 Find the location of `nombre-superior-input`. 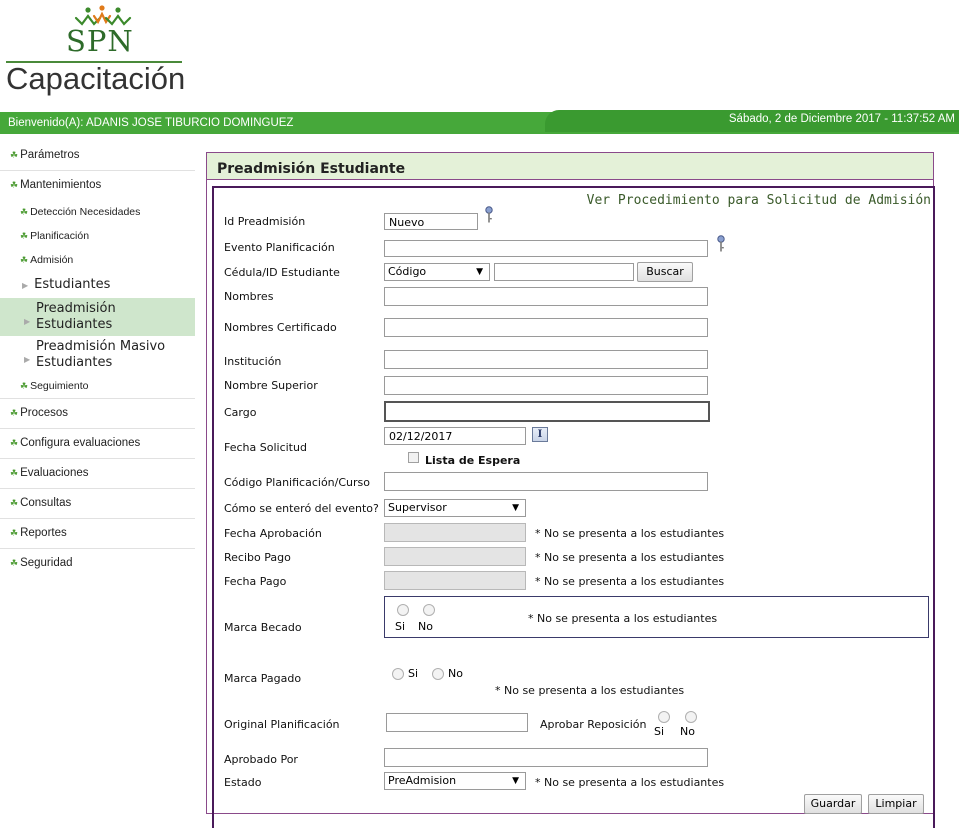

nombre-superior-input is located at coordinates (546, 385).